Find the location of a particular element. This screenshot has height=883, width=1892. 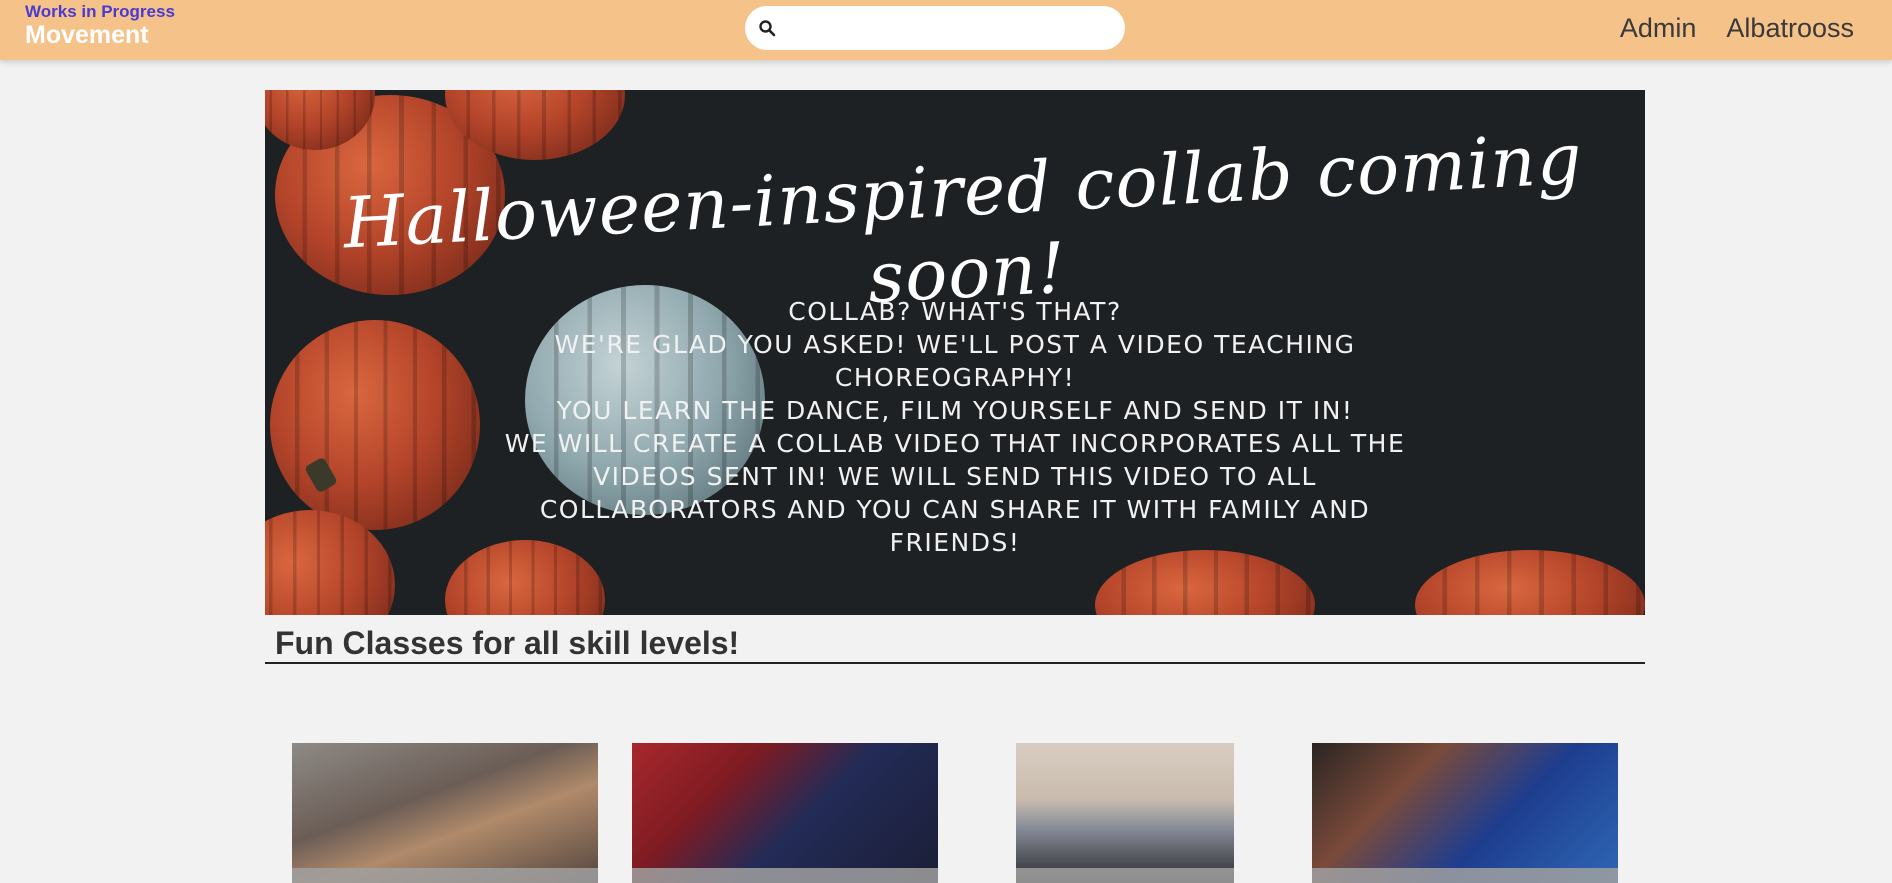

brand-logo: Works in Progress Movement is located at coordinates (100, 25).